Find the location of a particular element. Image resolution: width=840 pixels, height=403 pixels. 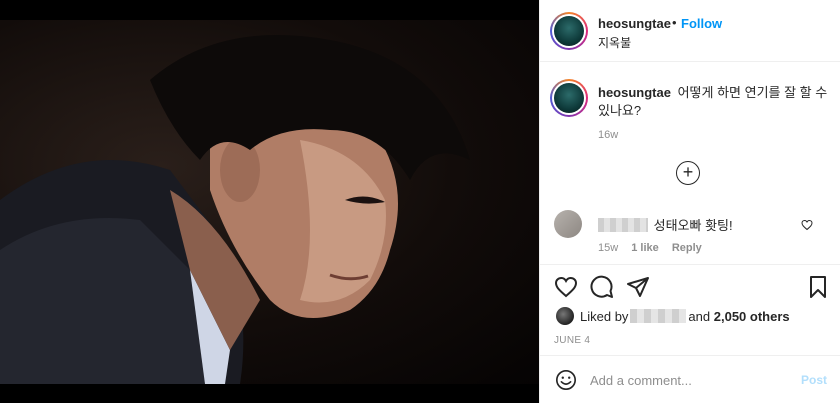

author-avatar is located at coordinates (569, 31).